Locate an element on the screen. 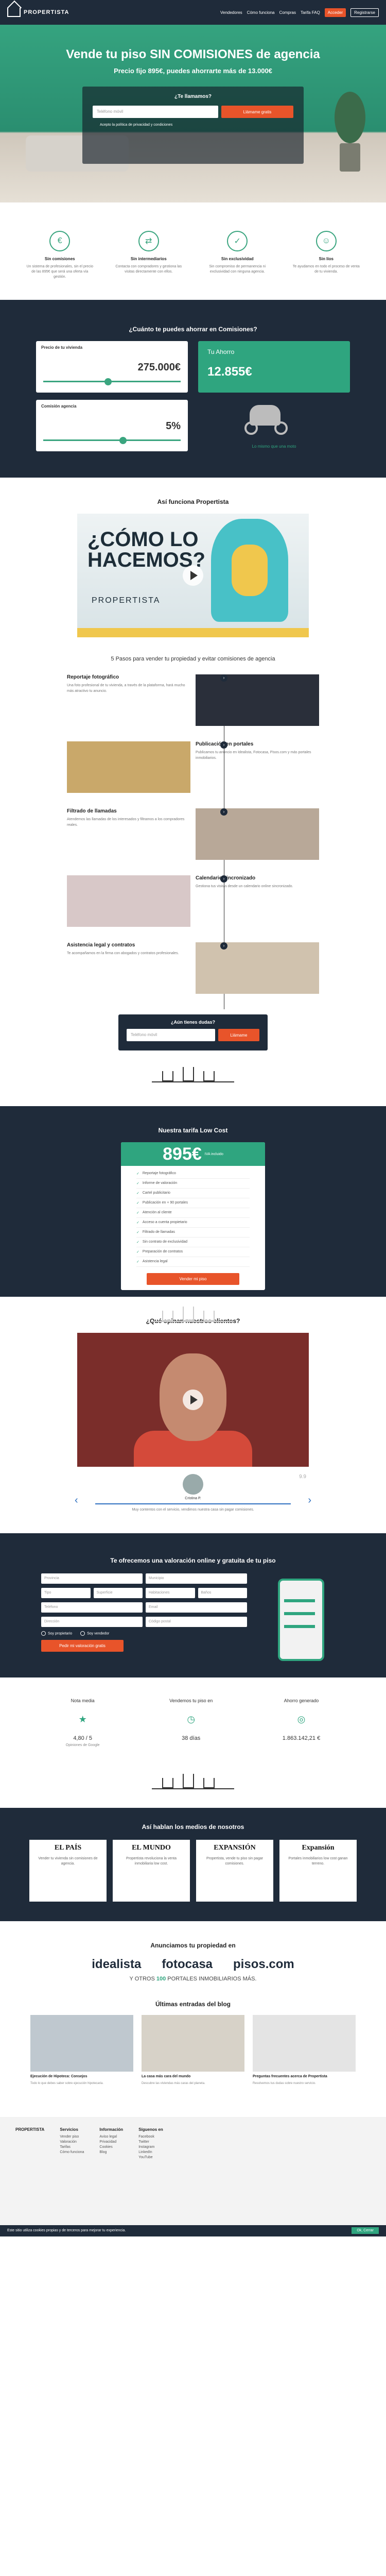 The image size is (386, 2576). clock-icon: ◷ is located at coordinates (192, 1719).